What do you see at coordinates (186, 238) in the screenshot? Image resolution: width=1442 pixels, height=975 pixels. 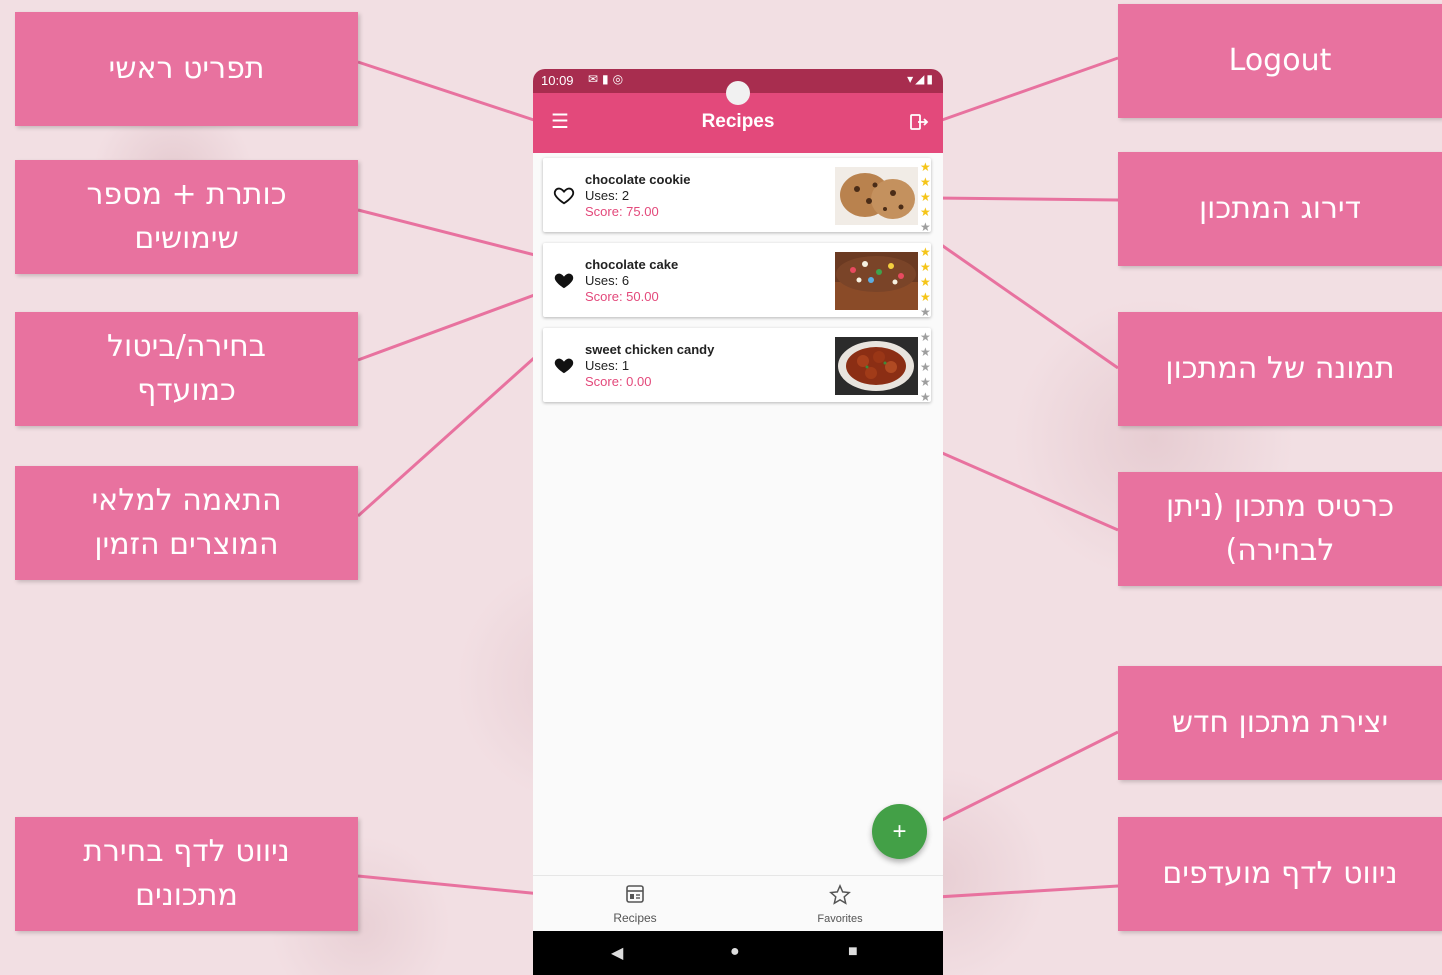 I see `callout-title-uses-line2: שימושים` at bounding box center [186, 238].